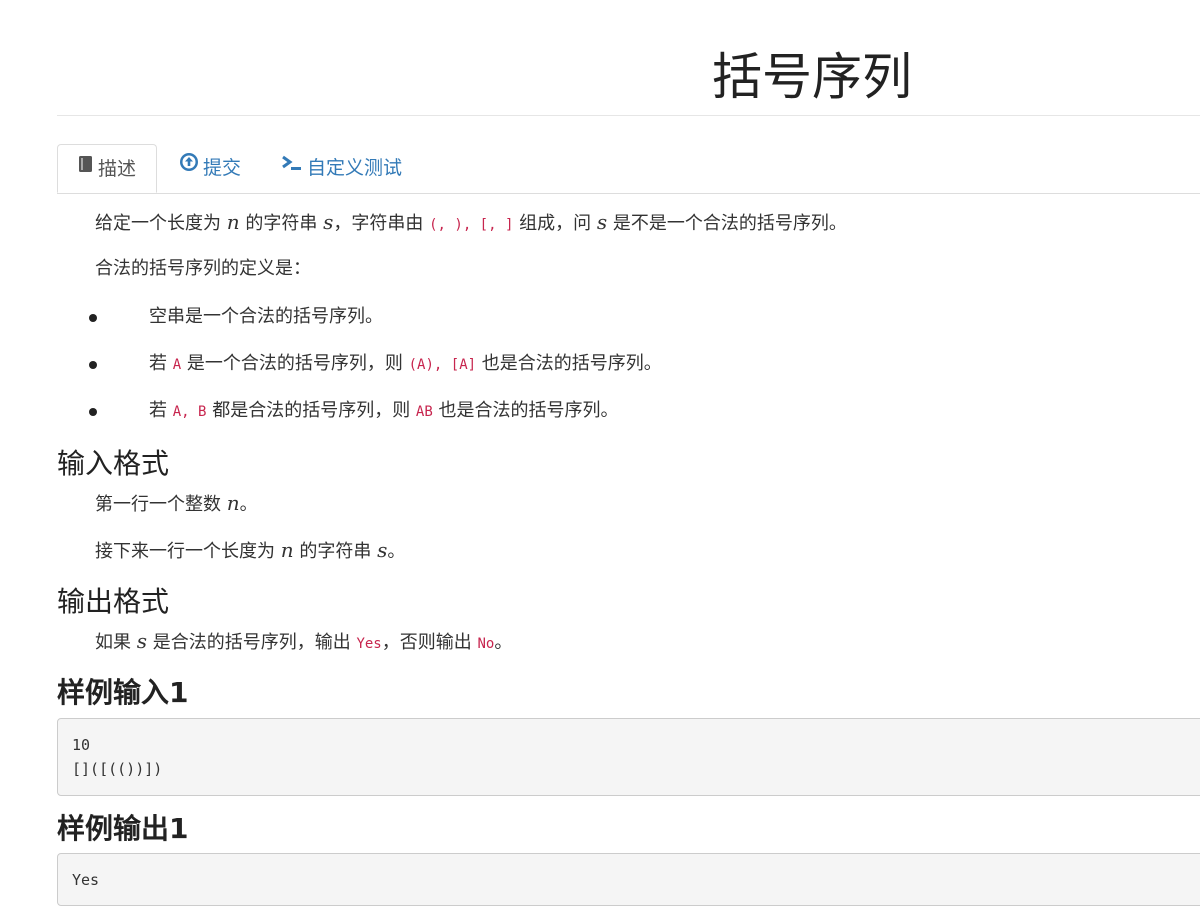  I want to click on text: 是合法的括号序列，输出, so click(252, 642).